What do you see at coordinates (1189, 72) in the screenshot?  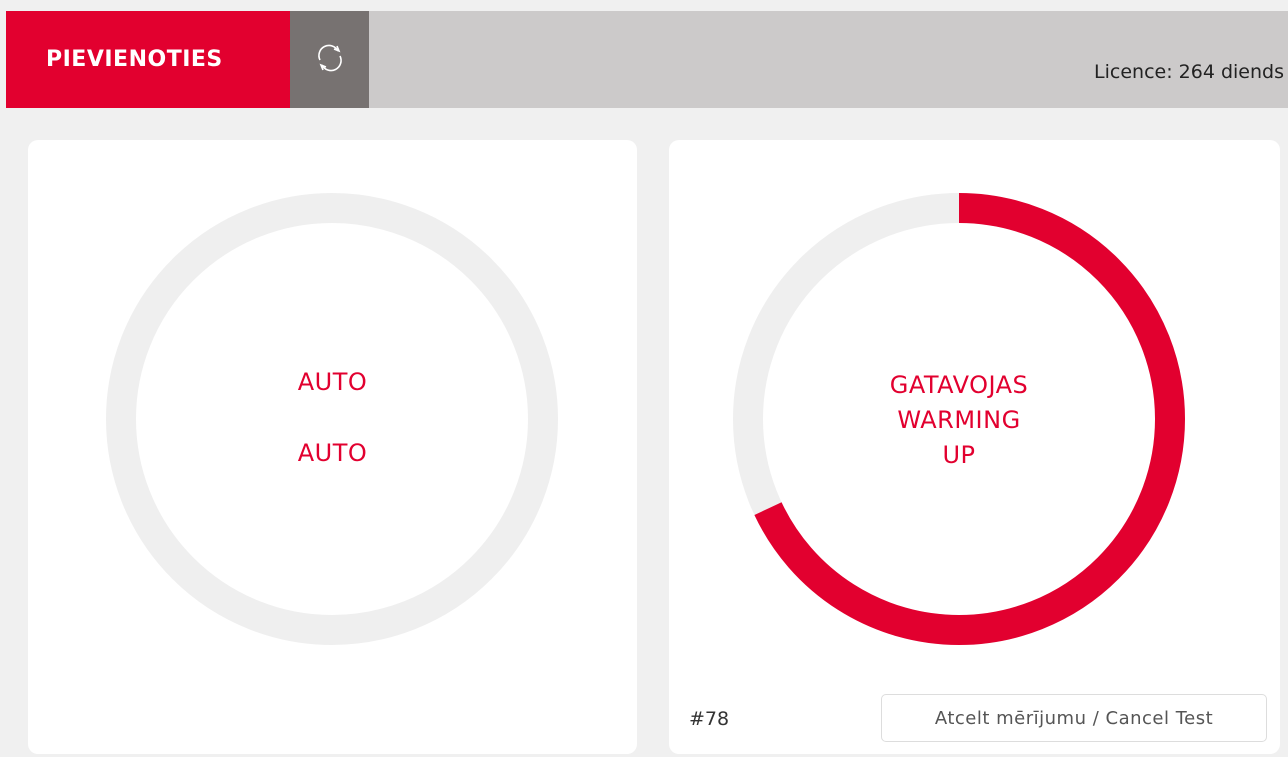 I see `license-status: Licence: 264 diends` at bounding box center [1189, 72].